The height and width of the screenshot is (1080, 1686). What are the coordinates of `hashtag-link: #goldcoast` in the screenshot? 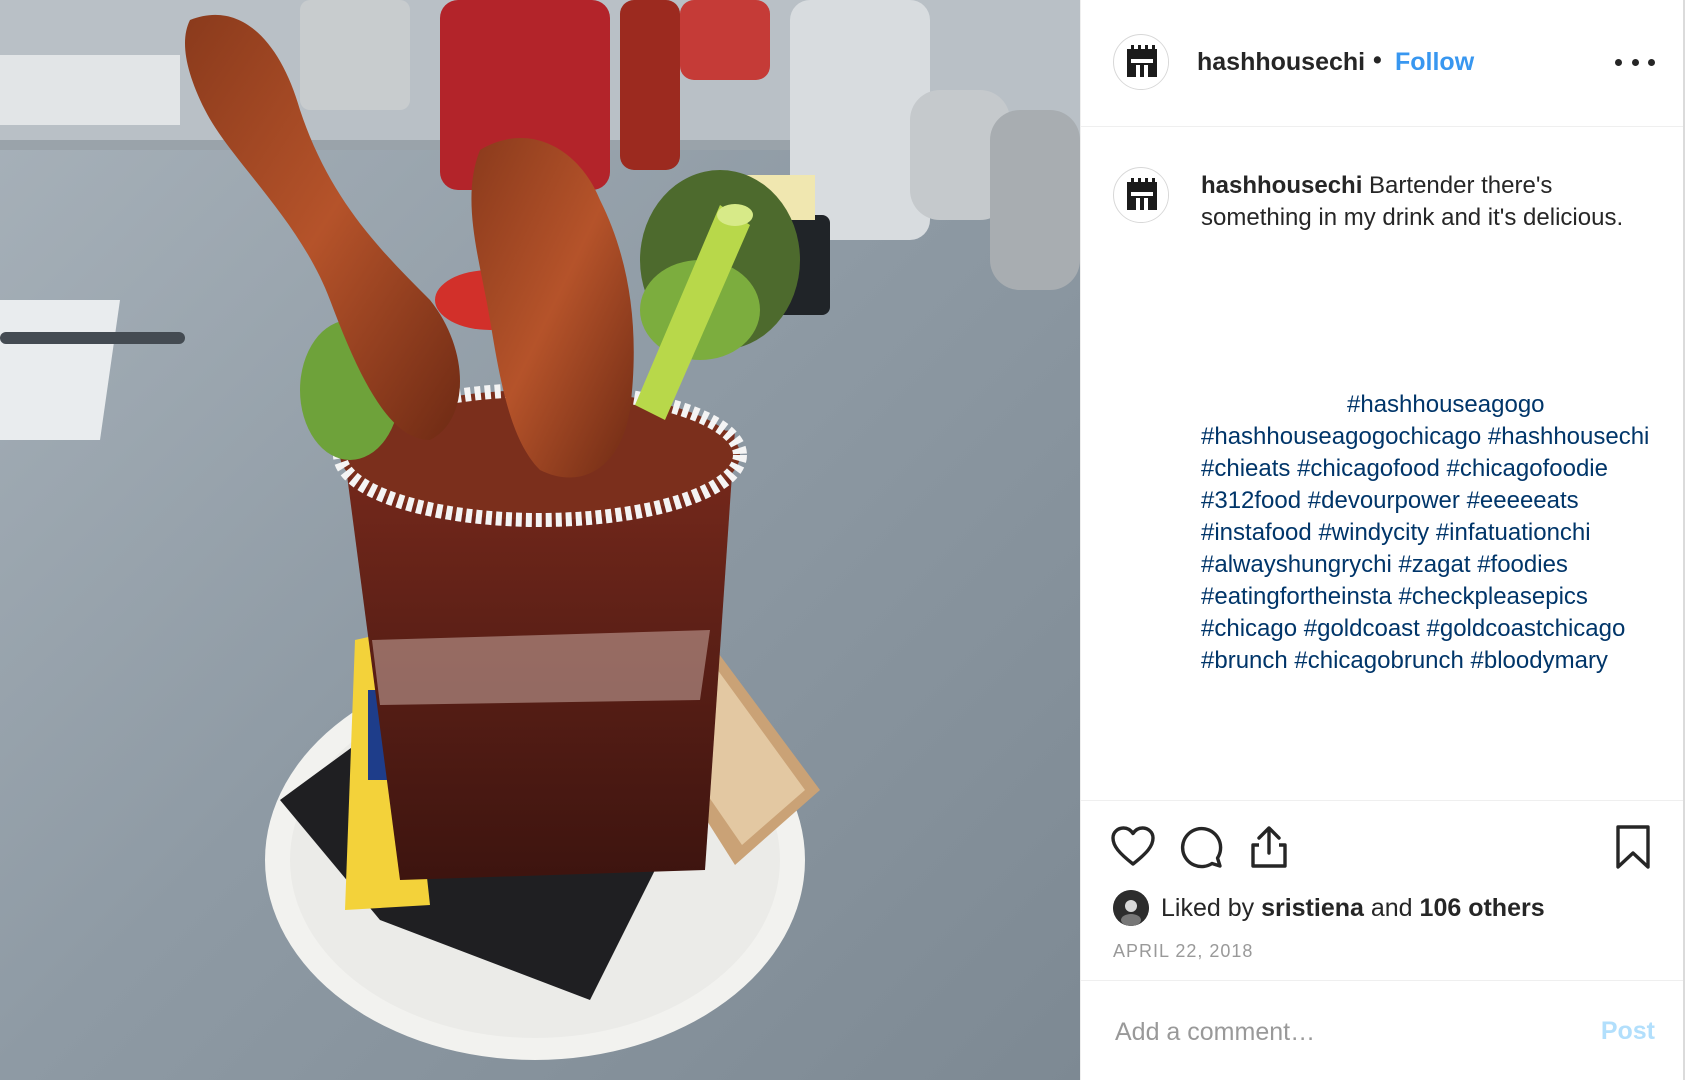 It's located at (1362, 628).